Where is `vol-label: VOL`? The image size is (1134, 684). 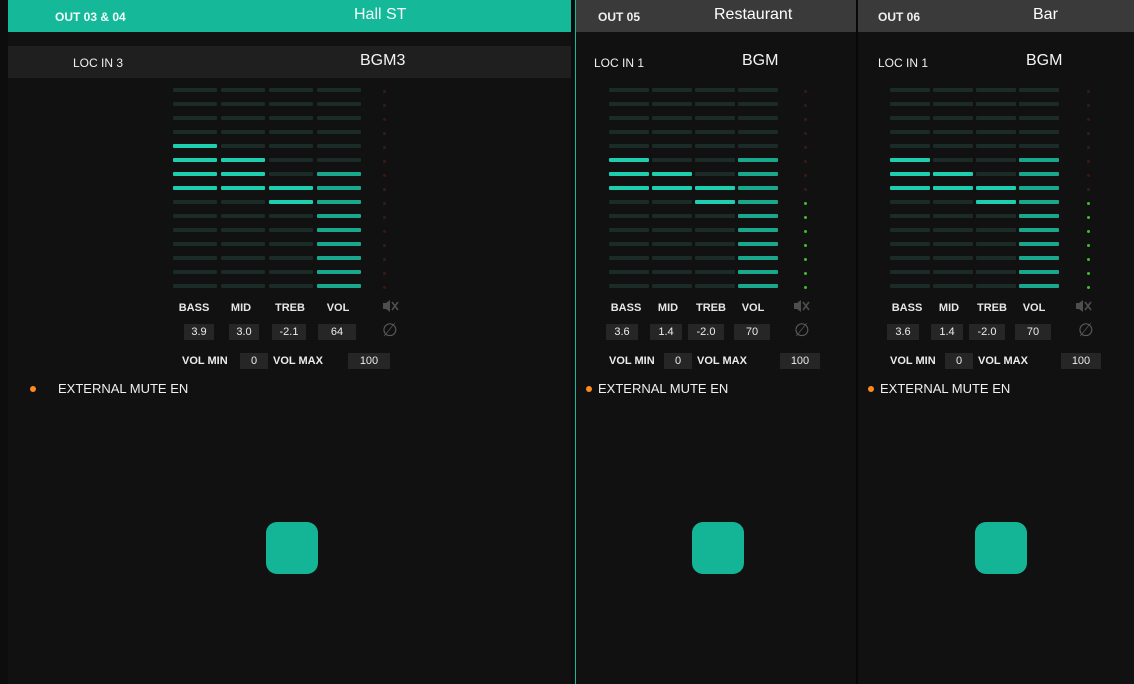
vol-label: VOL is located at coordinates (338, 308).